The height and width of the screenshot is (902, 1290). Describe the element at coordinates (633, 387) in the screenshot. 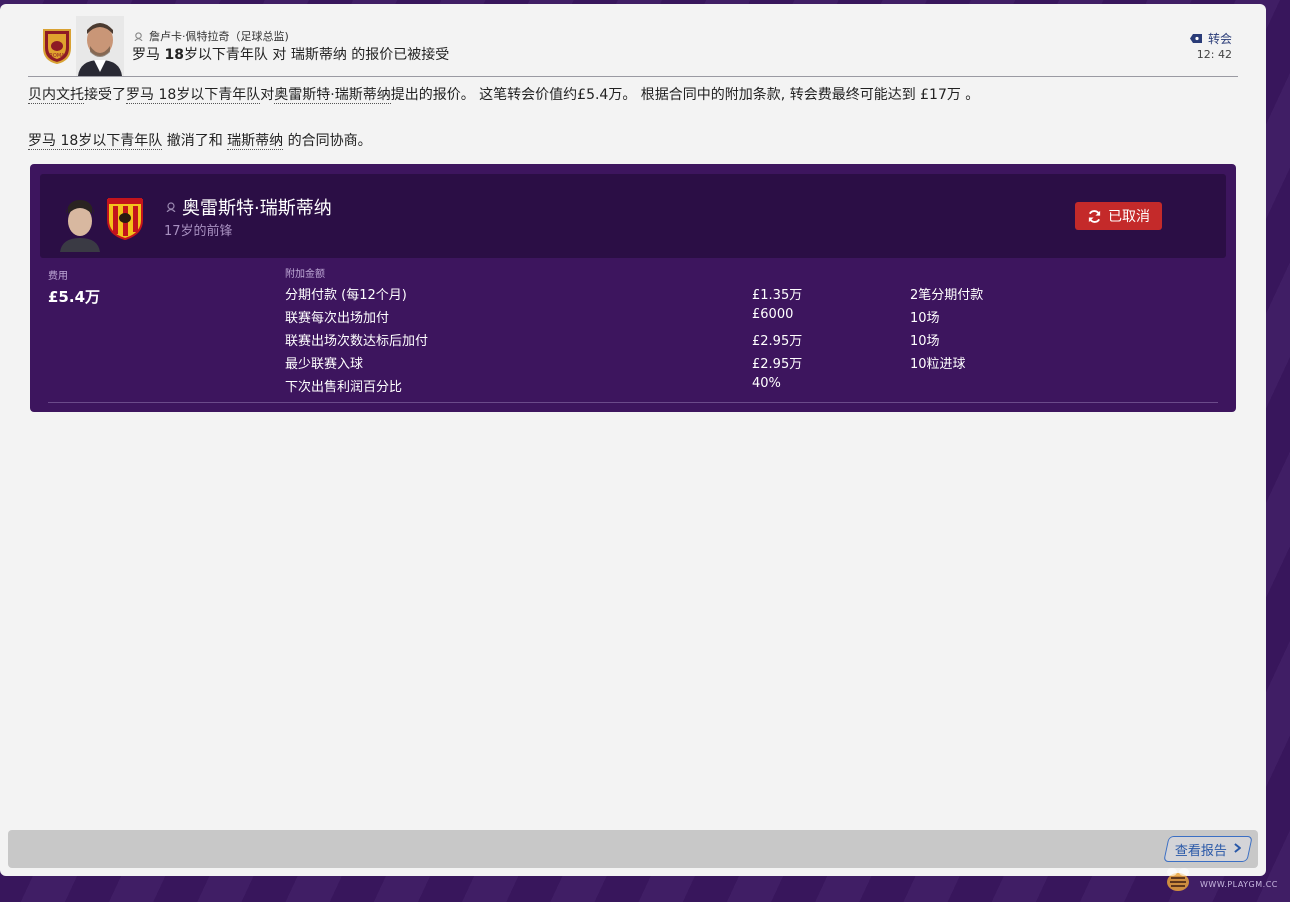

I see `extras-row: 下次出售利润百分比 40%` at that location.